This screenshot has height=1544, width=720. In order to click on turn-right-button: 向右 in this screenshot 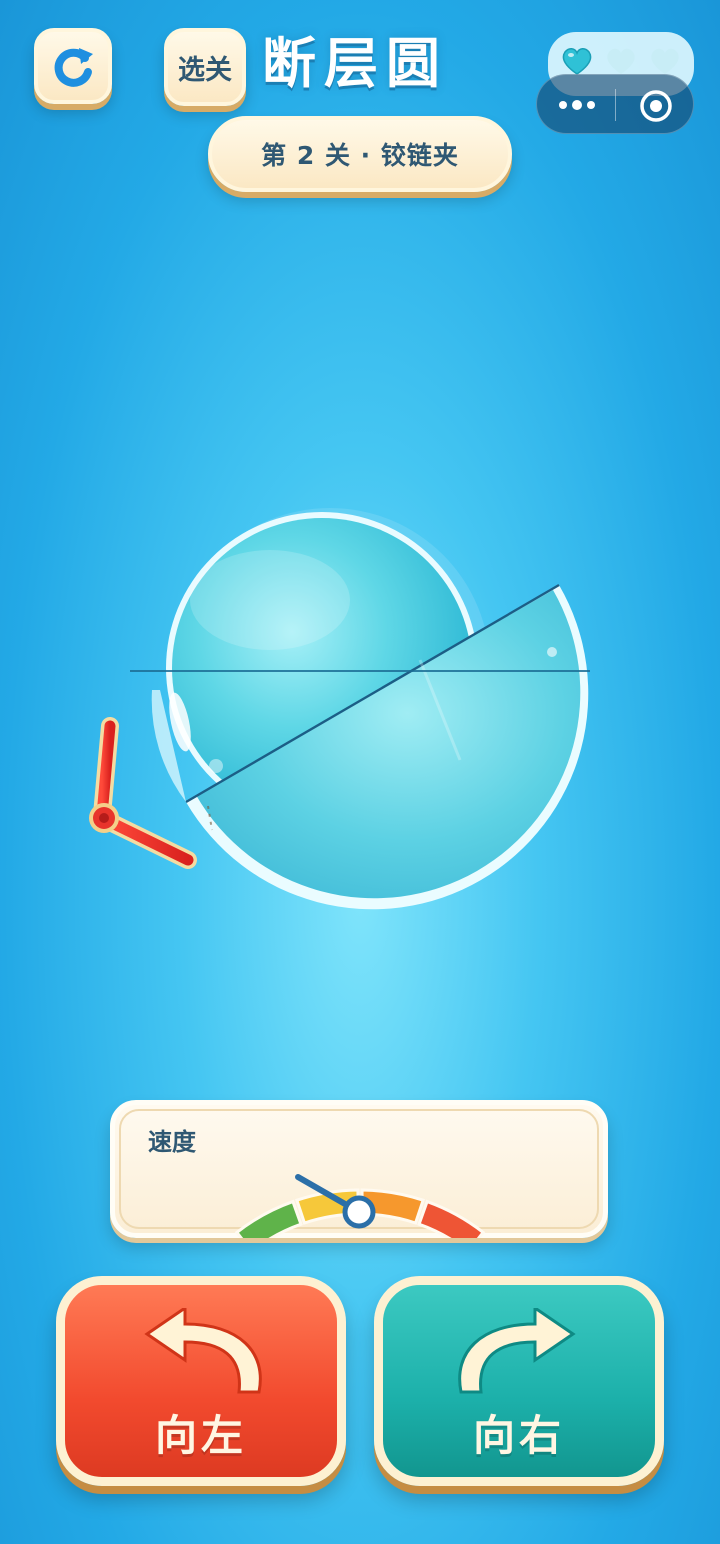, I will do `click(519, 1381)`.